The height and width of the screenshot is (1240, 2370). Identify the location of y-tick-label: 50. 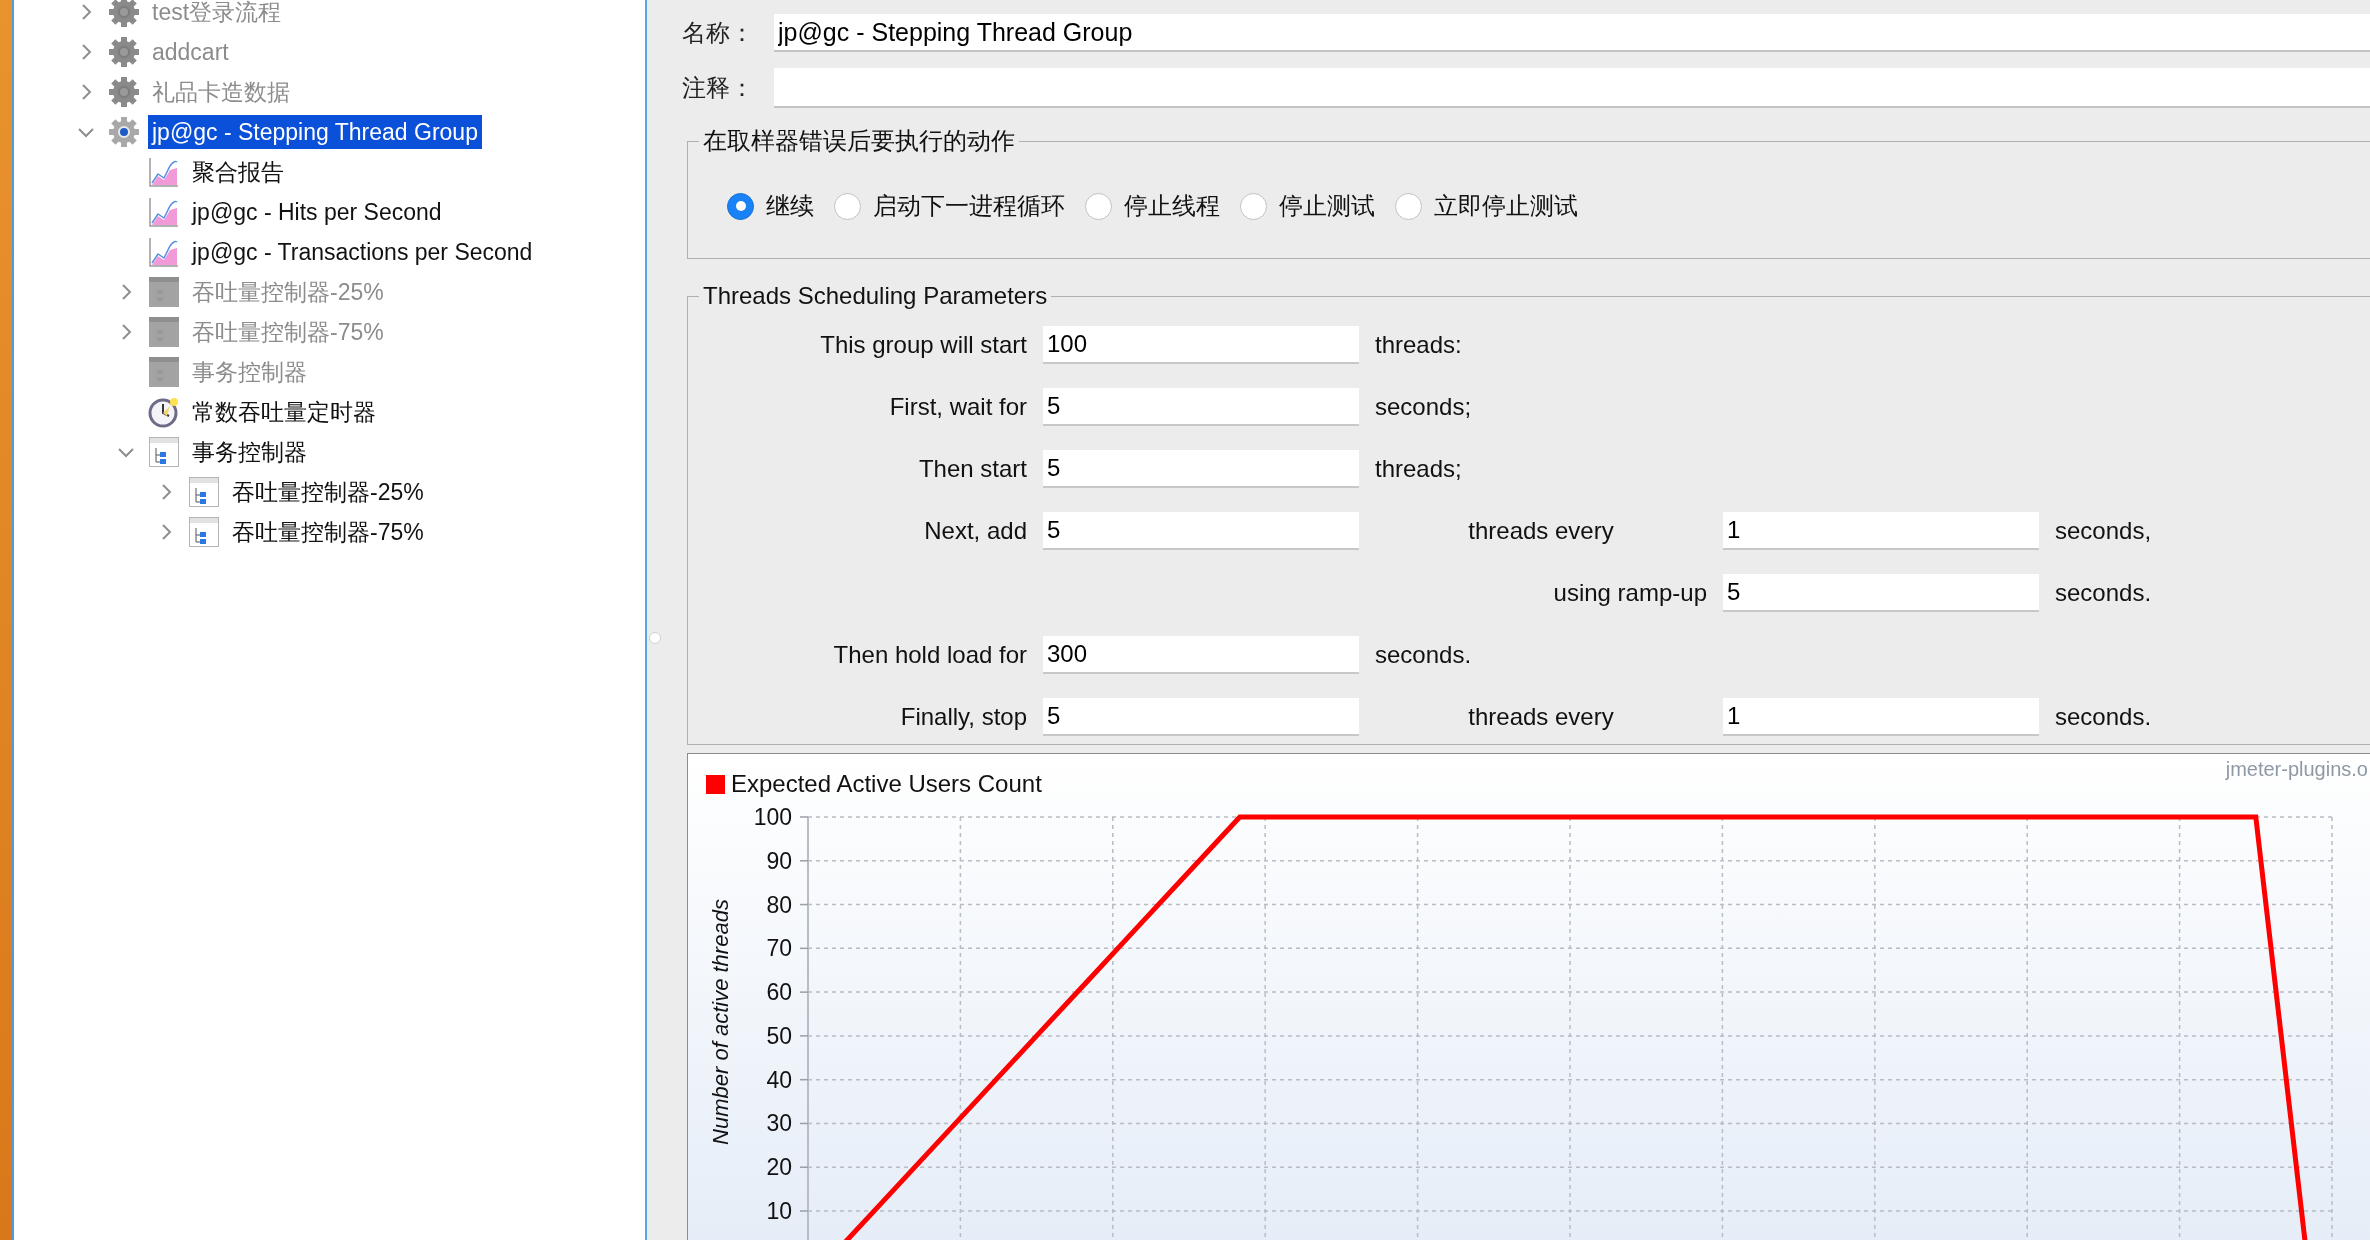
(779, 1035).